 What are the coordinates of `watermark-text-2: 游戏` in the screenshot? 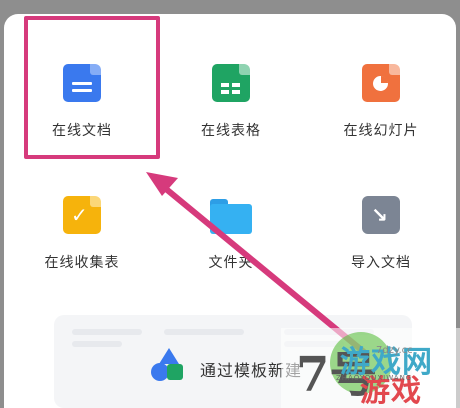 It's located at (391, 391).